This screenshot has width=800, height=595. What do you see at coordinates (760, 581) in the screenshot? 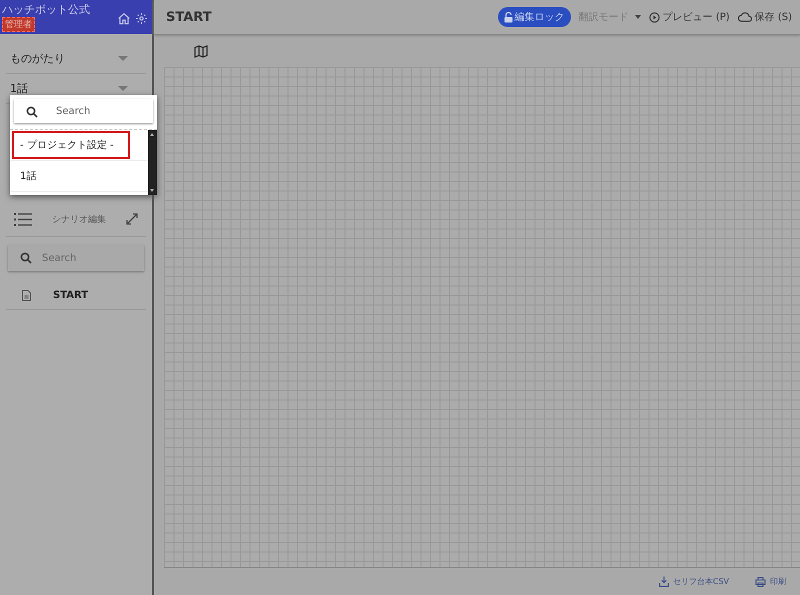
I see `printer-icon` at bounding box center [760, 581].